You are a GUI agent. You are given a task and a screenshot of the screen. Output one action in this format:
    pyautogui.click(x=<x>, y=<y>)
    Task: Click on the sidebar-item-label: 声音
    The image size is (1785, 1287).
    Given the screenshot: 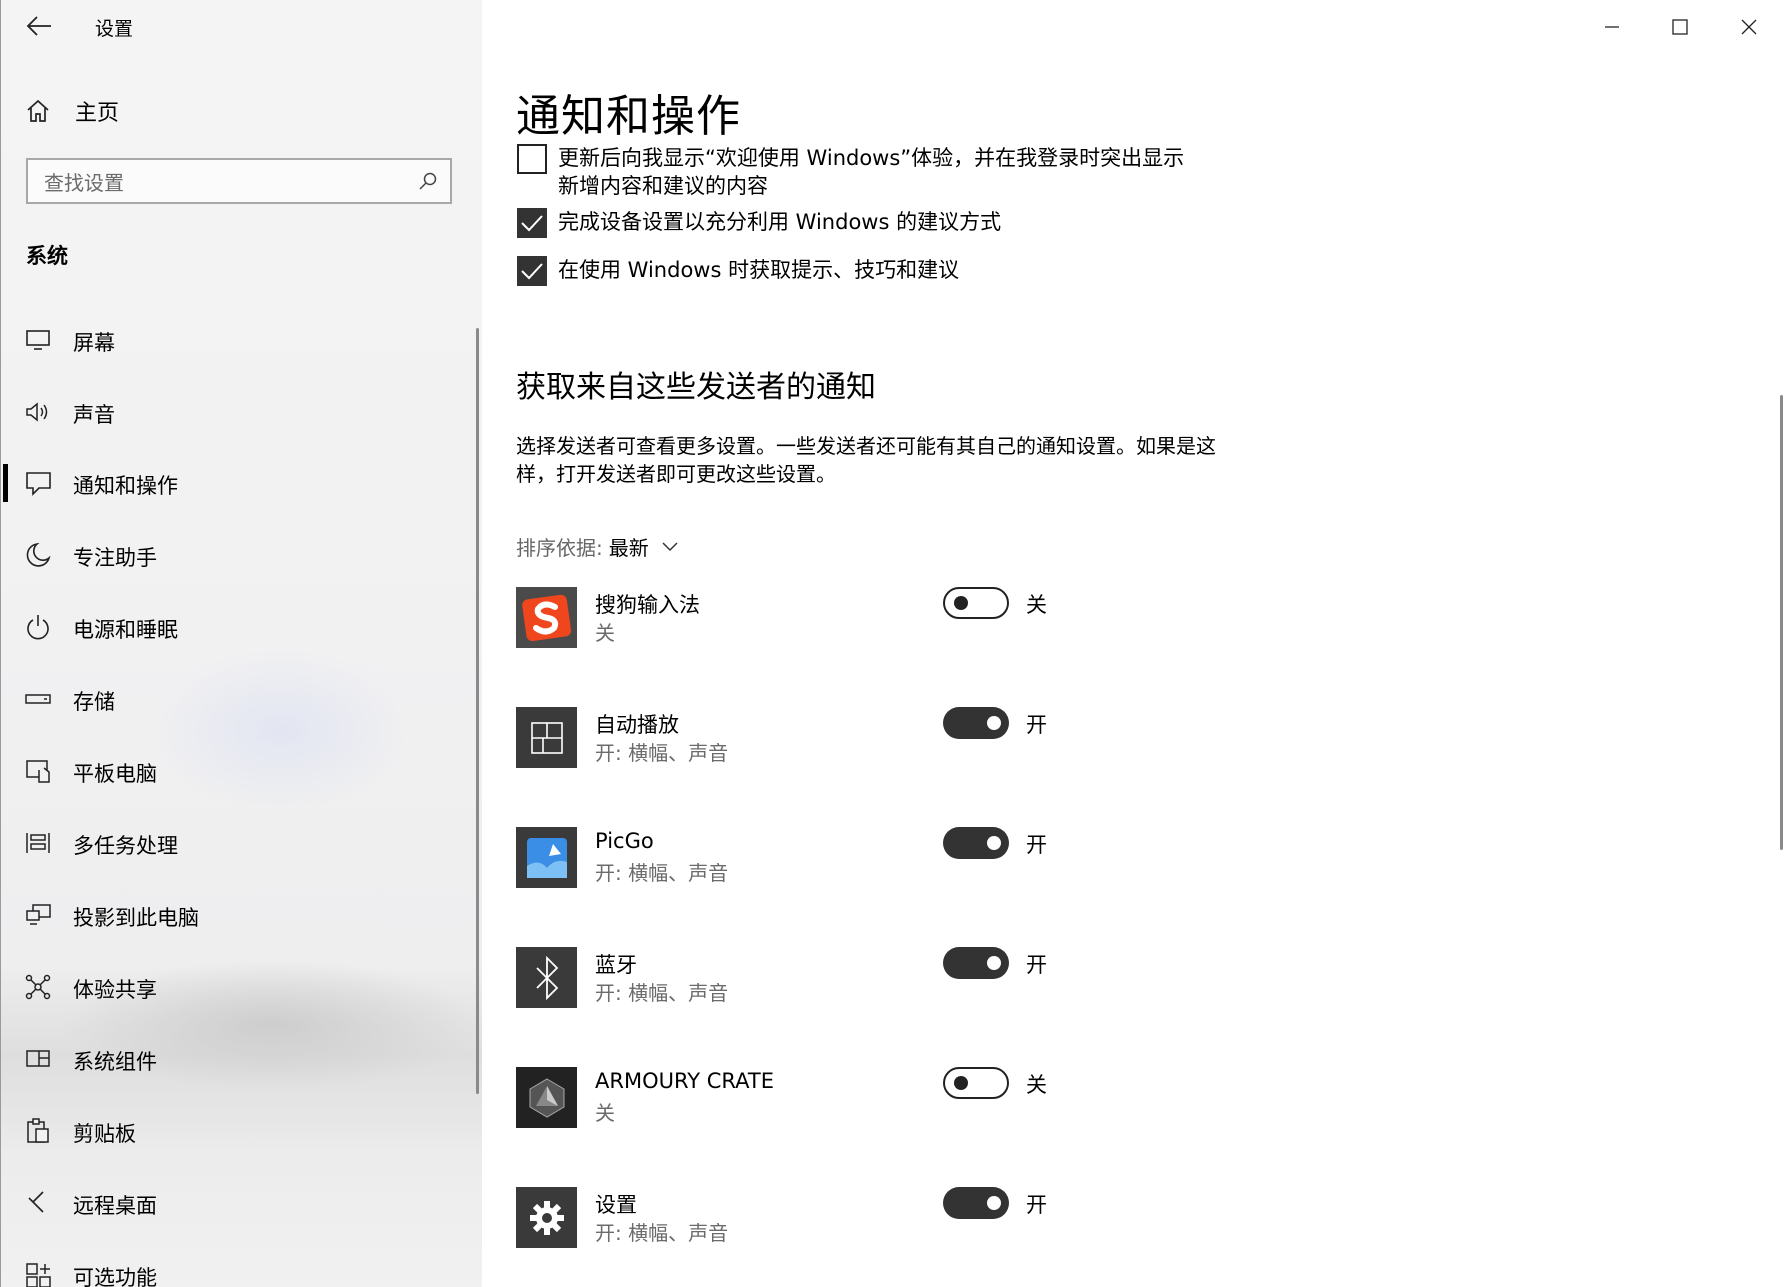 What is the action you would take?
    pyautogui.click(x=94, y=415)
    